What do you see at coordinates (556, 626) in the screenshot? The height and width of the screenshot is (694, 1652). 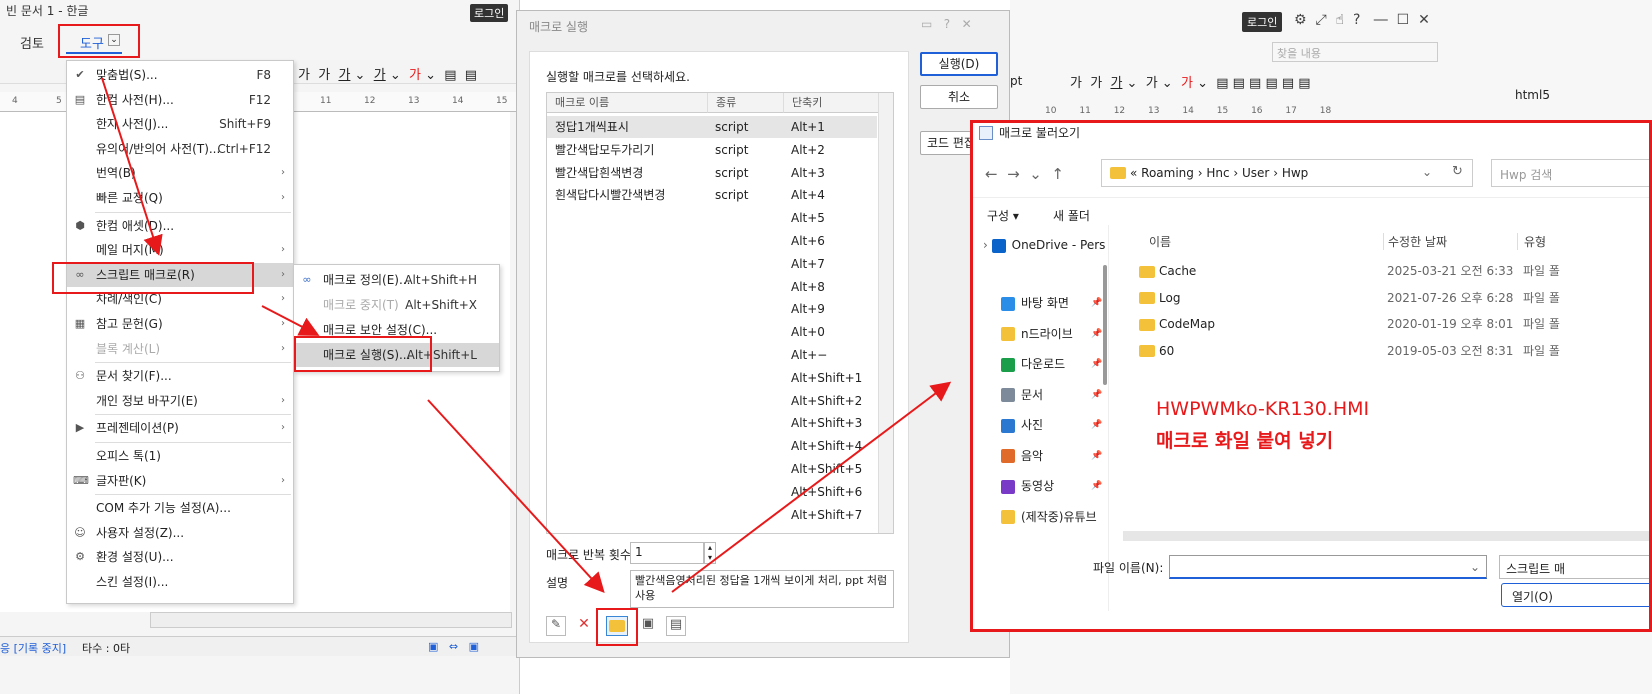 I see `edit-pencil-icon: ✎` at bounding box center [556, 626].